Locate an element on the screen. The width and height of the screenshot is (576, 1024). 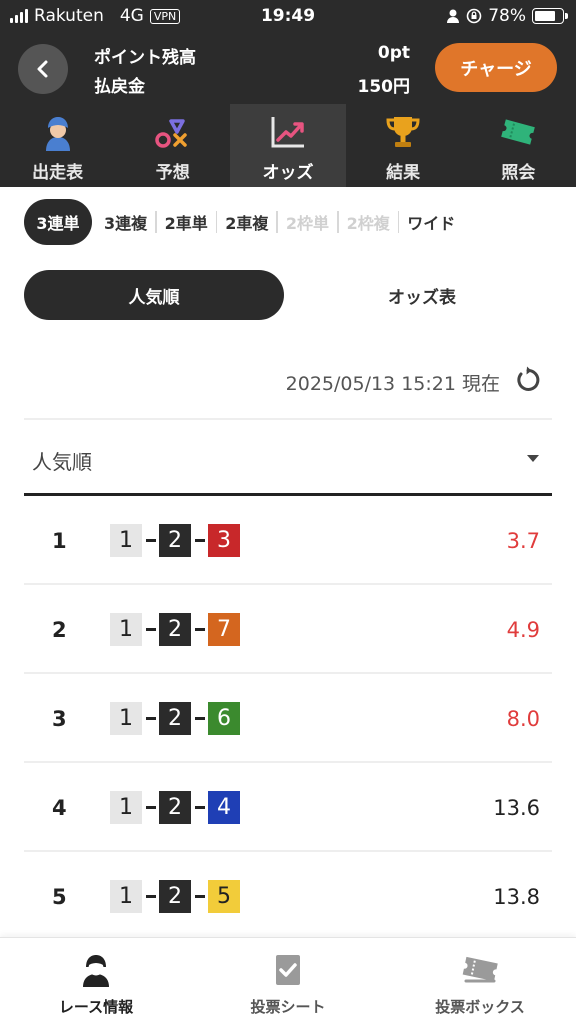
car-number-box: 7 is located at coordinates (224, 629).